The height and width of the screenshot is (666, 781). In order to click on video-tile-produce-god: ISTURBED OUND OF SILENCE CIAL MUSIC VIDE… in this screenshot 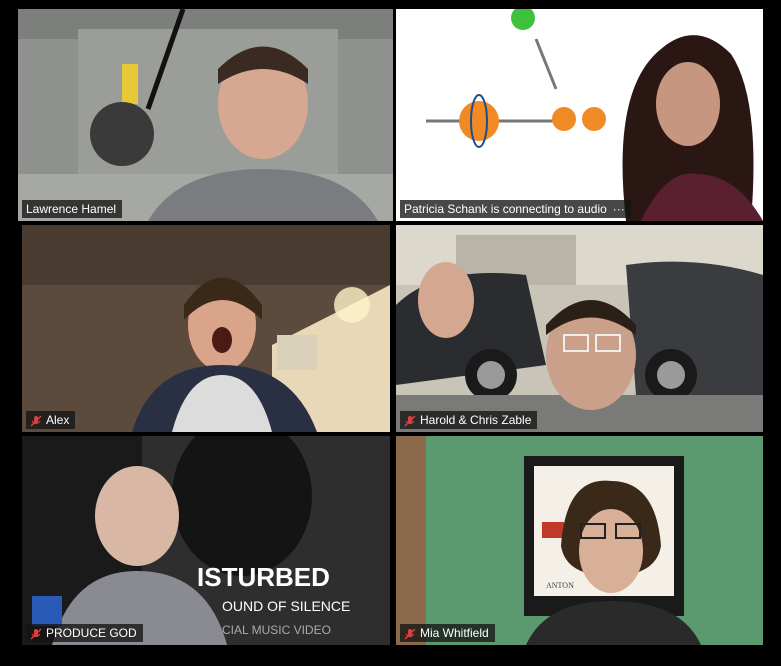, I will do `click(206, 540)`.